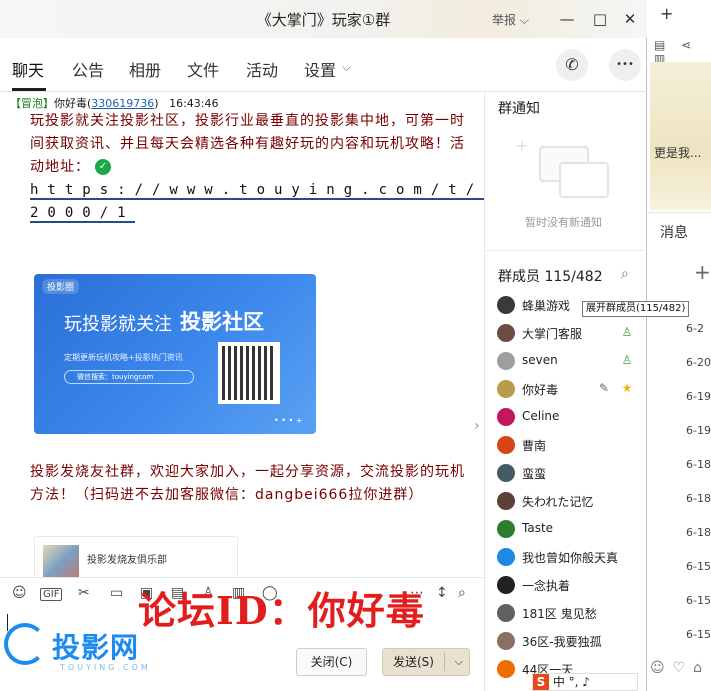  I want to click on minimize-button: —, so click(567, 19).